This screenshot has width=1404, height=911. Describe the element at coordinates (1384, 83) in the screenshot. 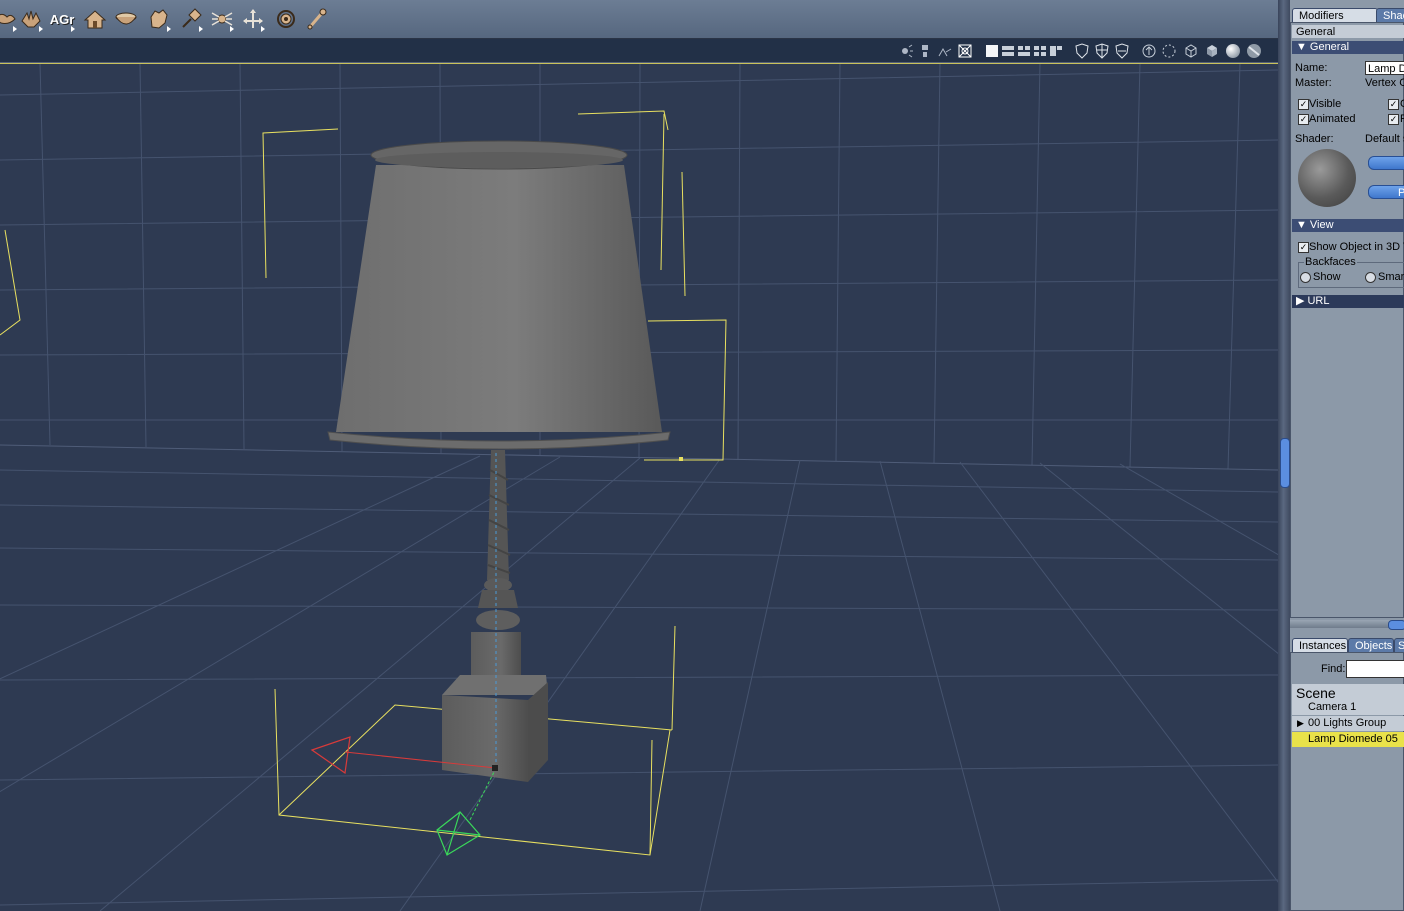

I see `master-value: Vertex C` at that location.